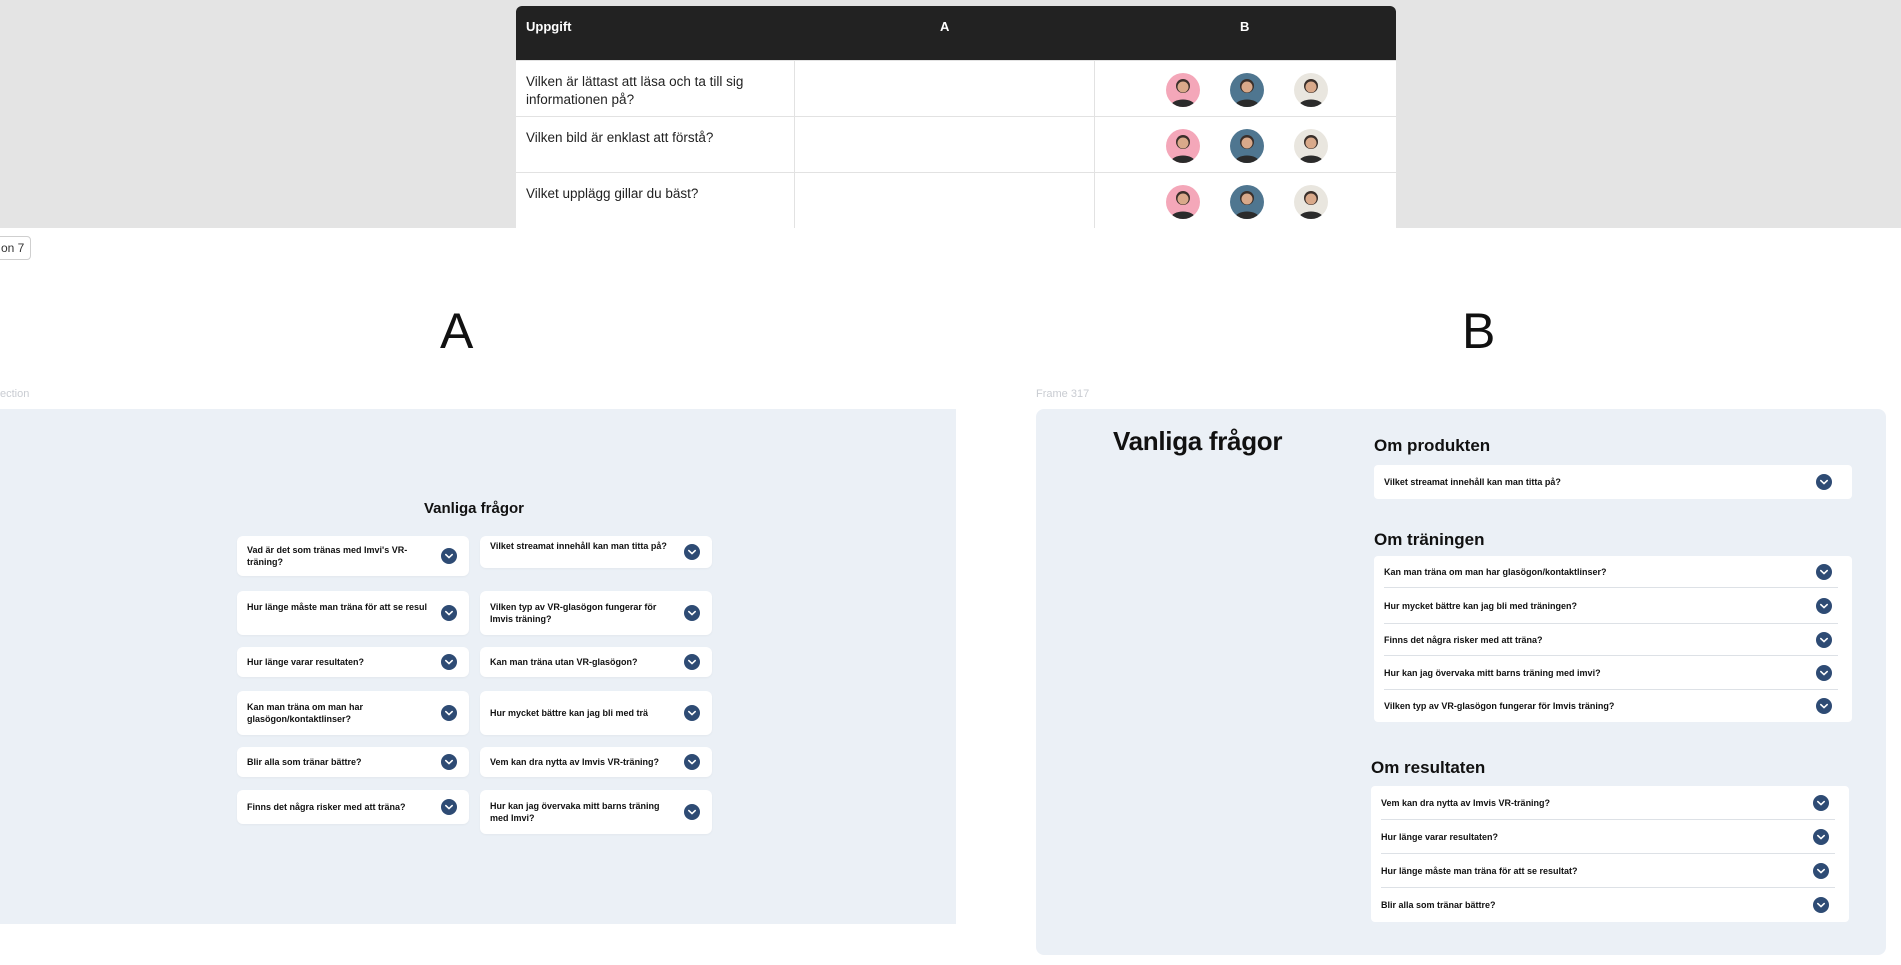 Image resolution: width=1901 pixels, height=965 pixels. What do you see at coordinates (956, 144) in the screenshot?
I see `table-row: Vilken bild är enklast att förstå?` at bounding box center [956, 144].